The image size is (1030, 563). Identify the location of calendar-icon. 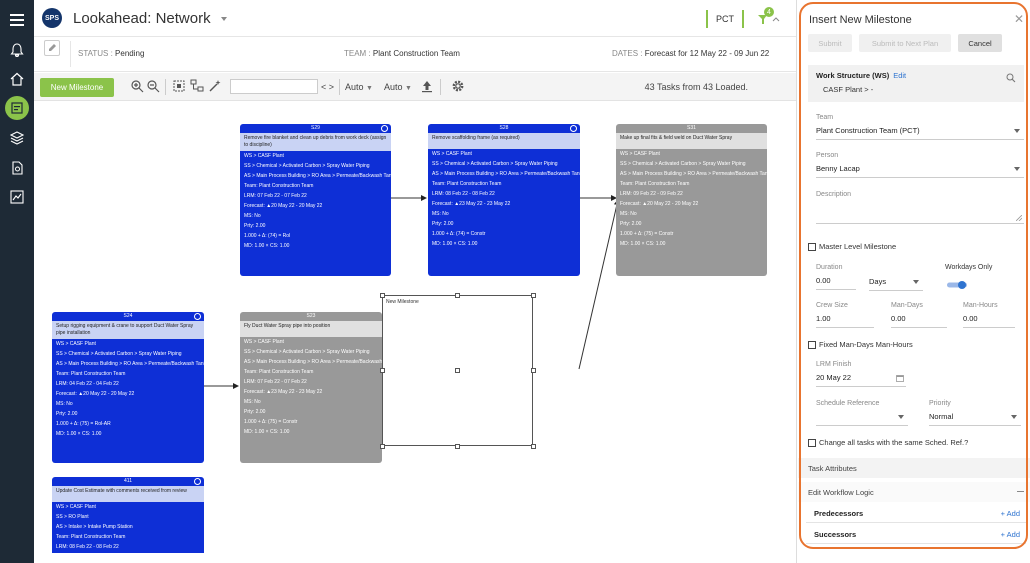
(900, 378).